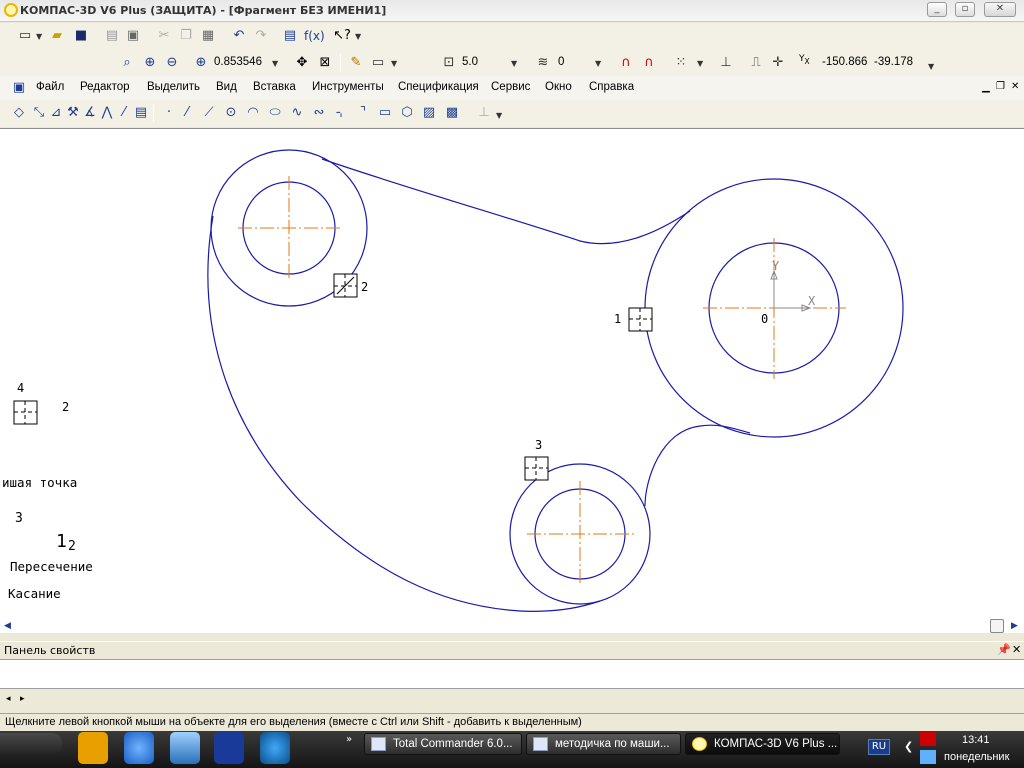  I want to click on step-value: 5.0, so click(470, 62).